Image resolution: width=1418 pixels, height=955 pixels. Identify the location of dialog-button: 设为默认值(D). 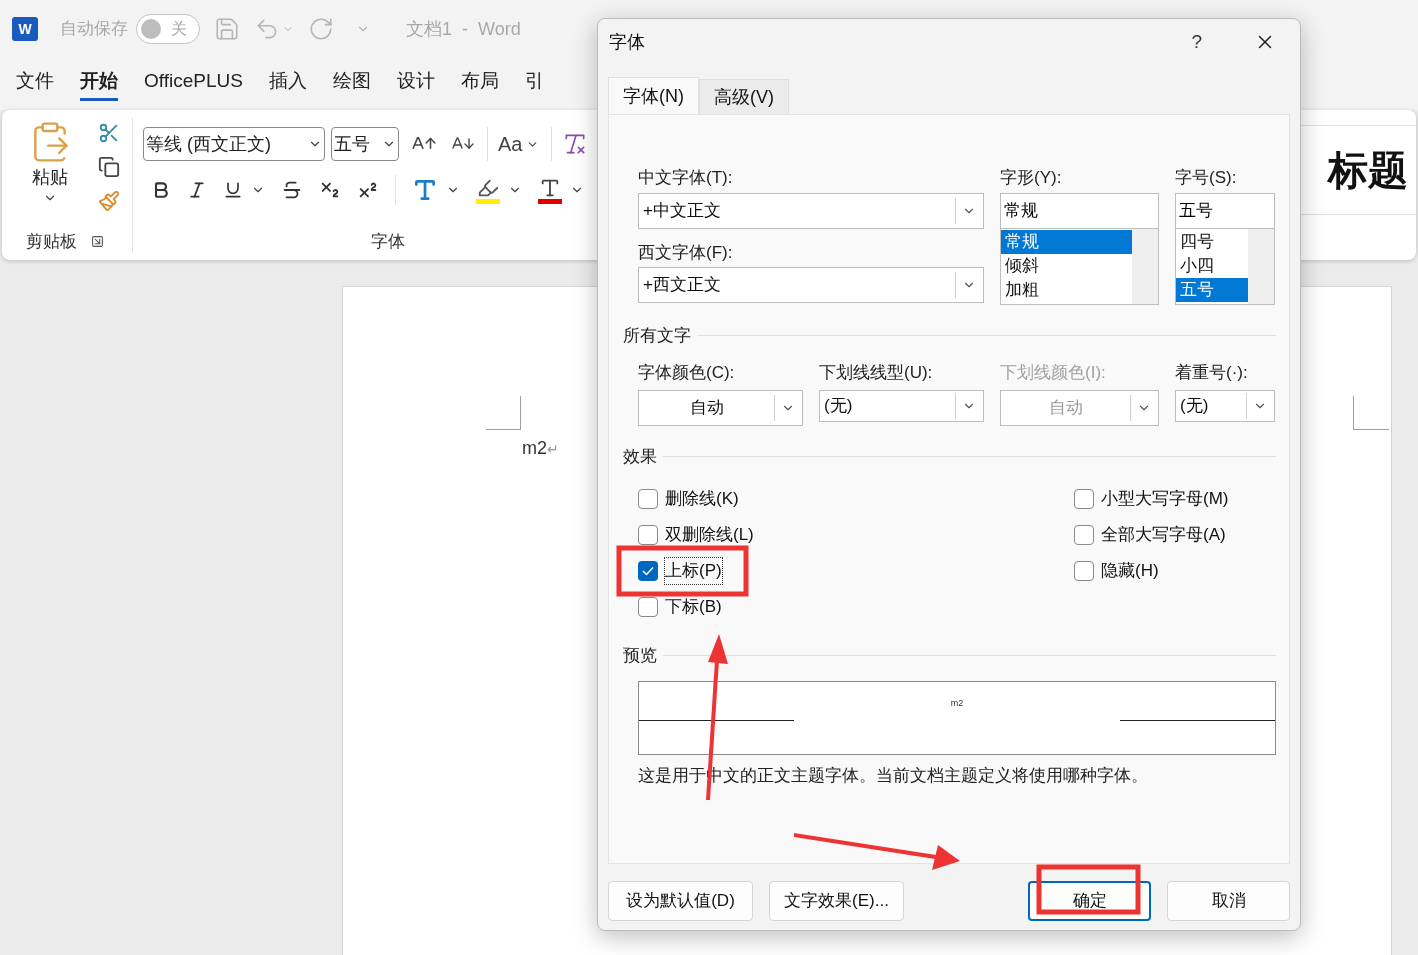
(680, 901).